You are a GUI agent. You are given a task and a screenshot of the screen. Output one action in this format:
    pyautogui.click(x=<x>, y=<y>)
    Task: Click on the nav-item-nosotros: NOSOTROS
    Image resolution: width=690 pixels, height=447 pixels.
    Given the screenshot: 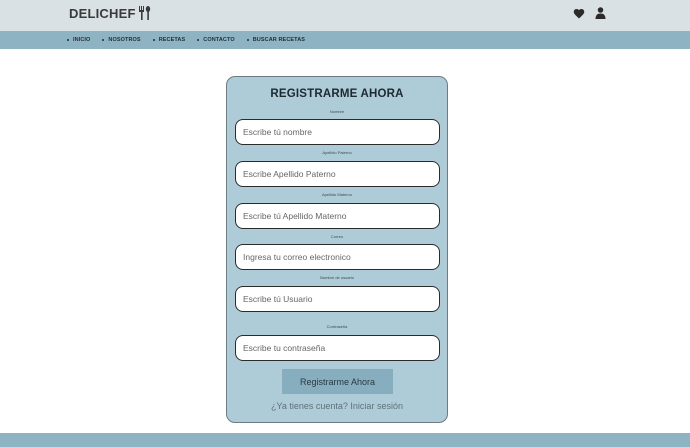 What is the action you would take?
    pyautogui.click(x=121, y=40)
    